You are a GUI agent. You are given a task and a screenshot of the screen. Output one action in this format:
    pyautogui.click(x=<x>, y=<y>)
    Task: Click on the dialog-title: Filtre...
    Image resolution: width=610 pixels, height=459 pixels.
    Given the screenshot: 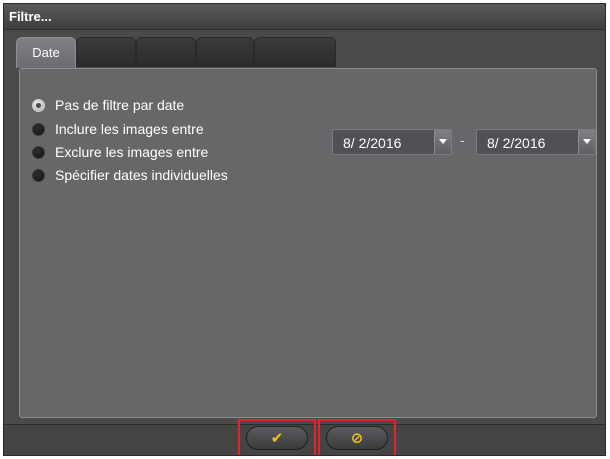 What is the action you would take?
    pyautogui.click(x=30, y=16)
    